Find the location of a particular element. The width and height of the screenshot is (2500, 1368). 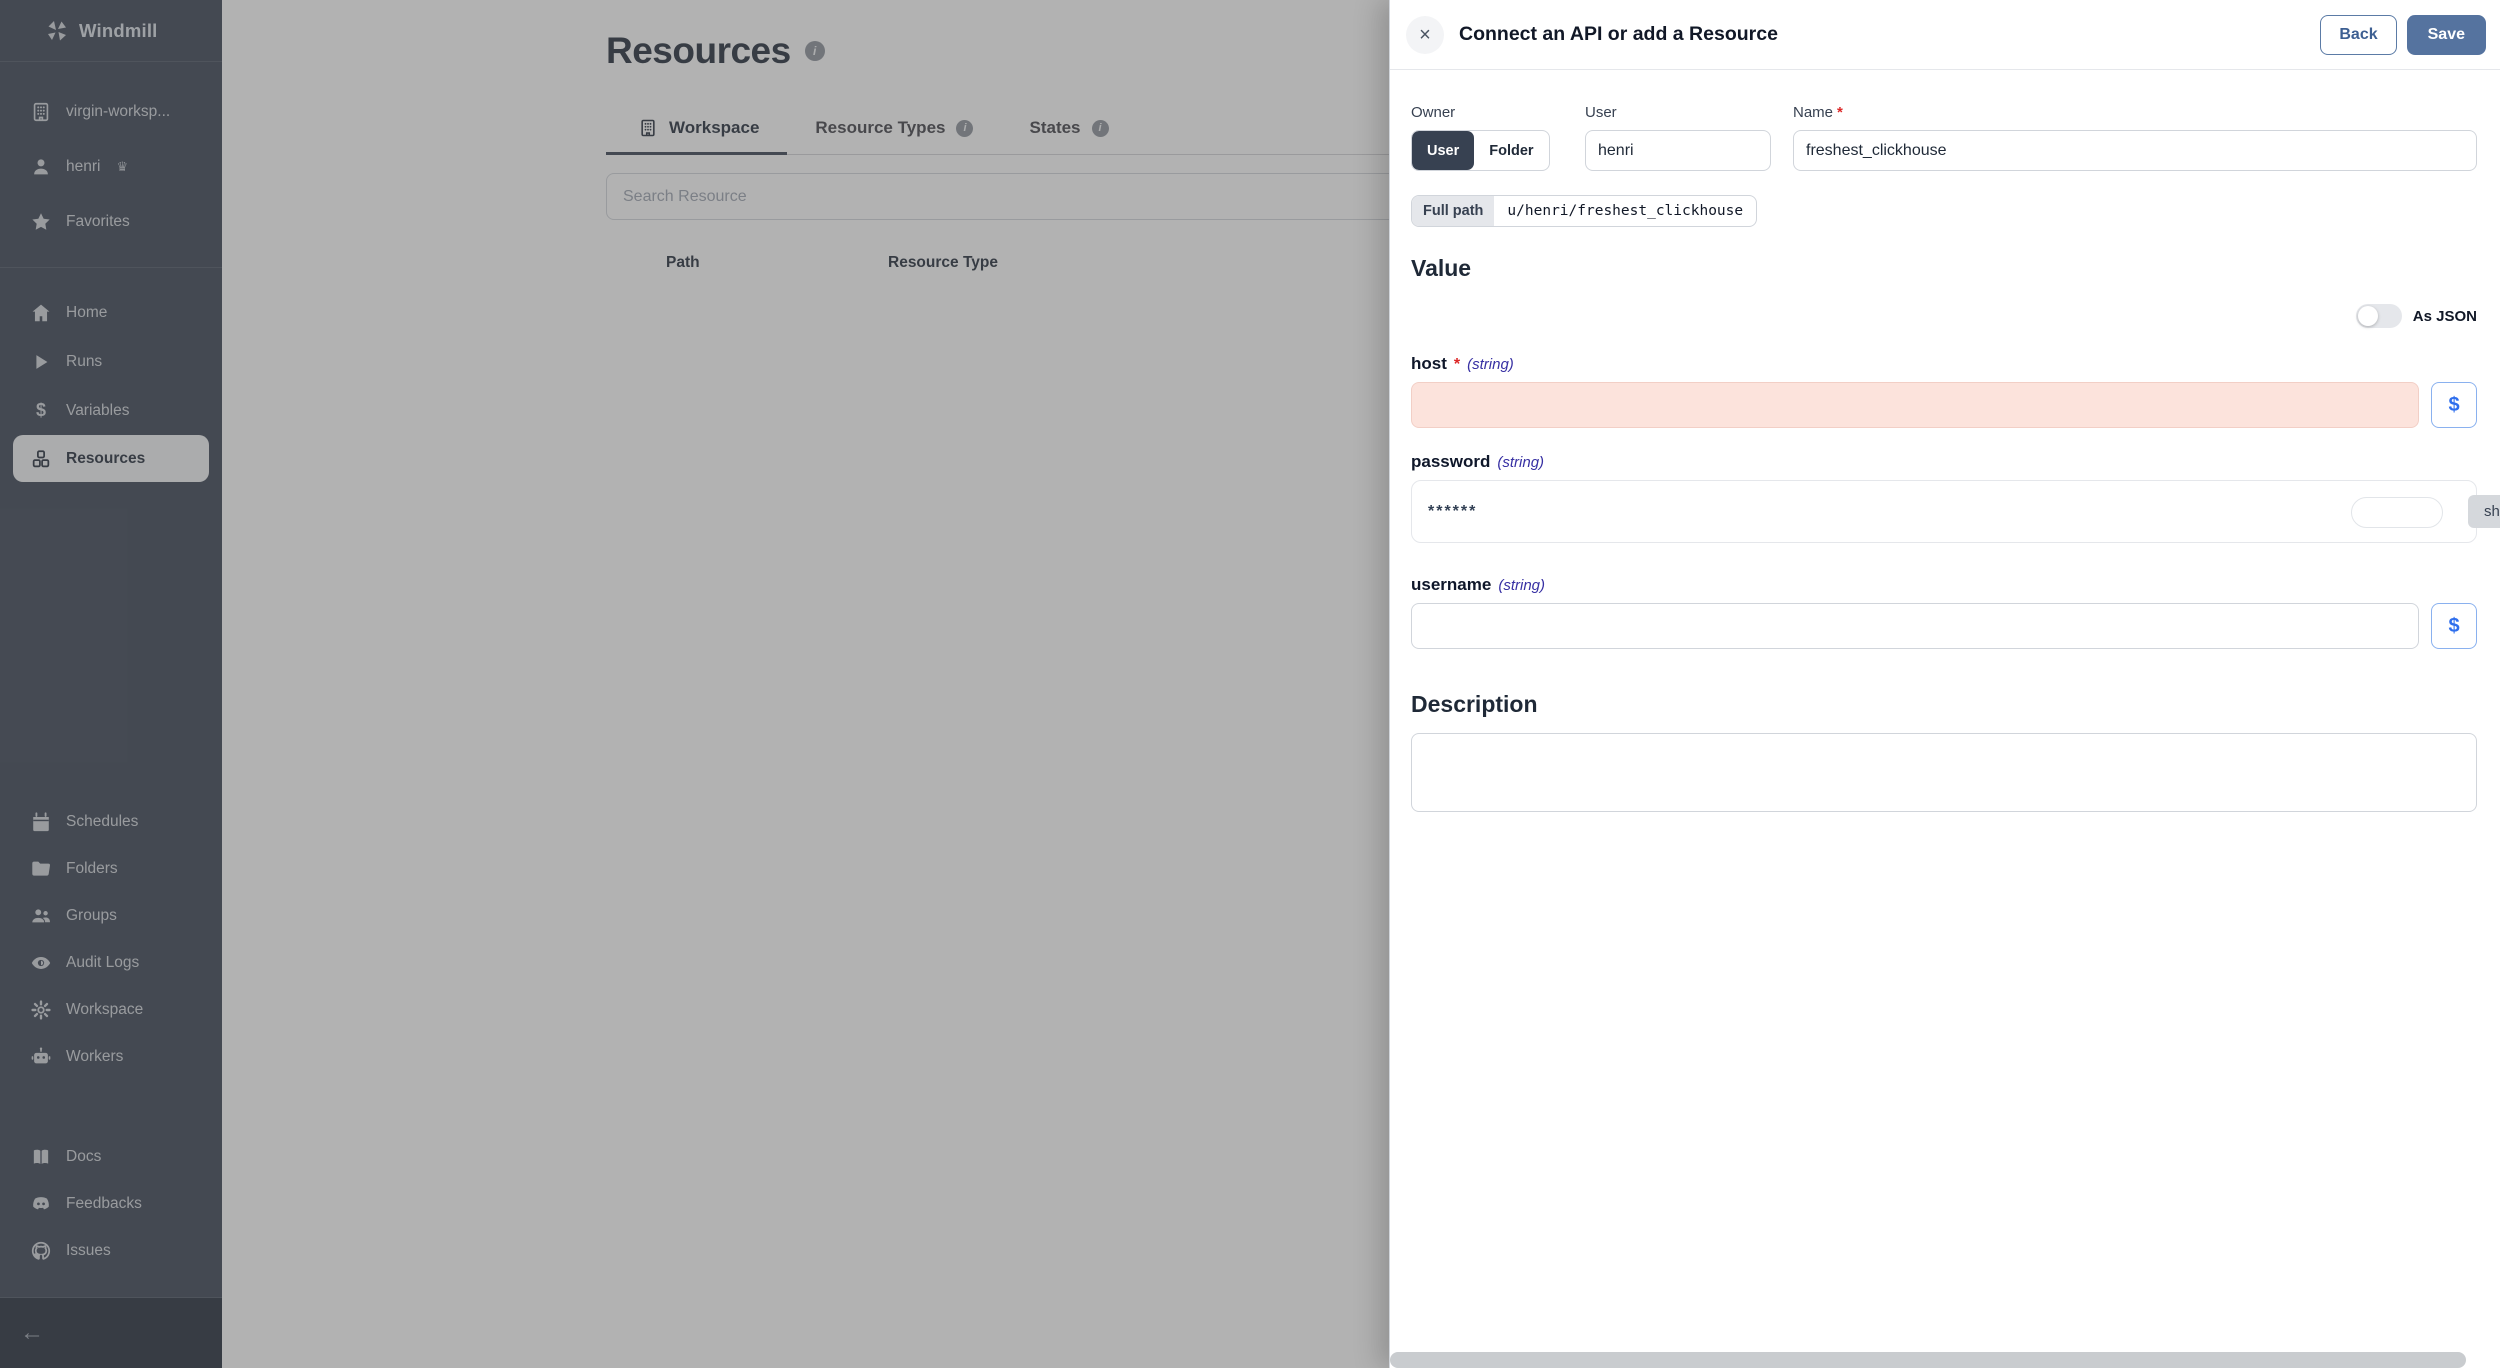

owner-option-user: User is located at coordinates (1443, 150).